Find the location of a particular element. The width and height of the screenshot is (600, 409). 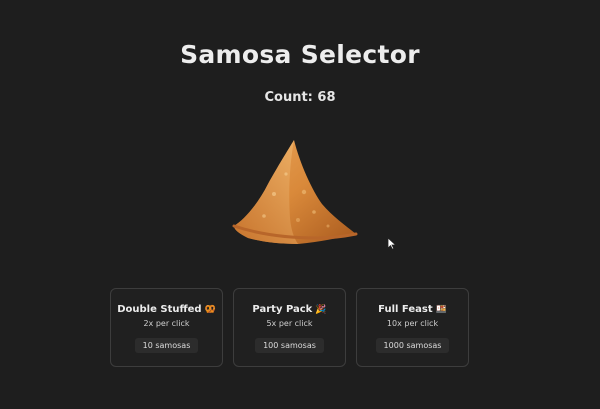

bento-box-icon: 🍱 is located at coordinates (441, 309).